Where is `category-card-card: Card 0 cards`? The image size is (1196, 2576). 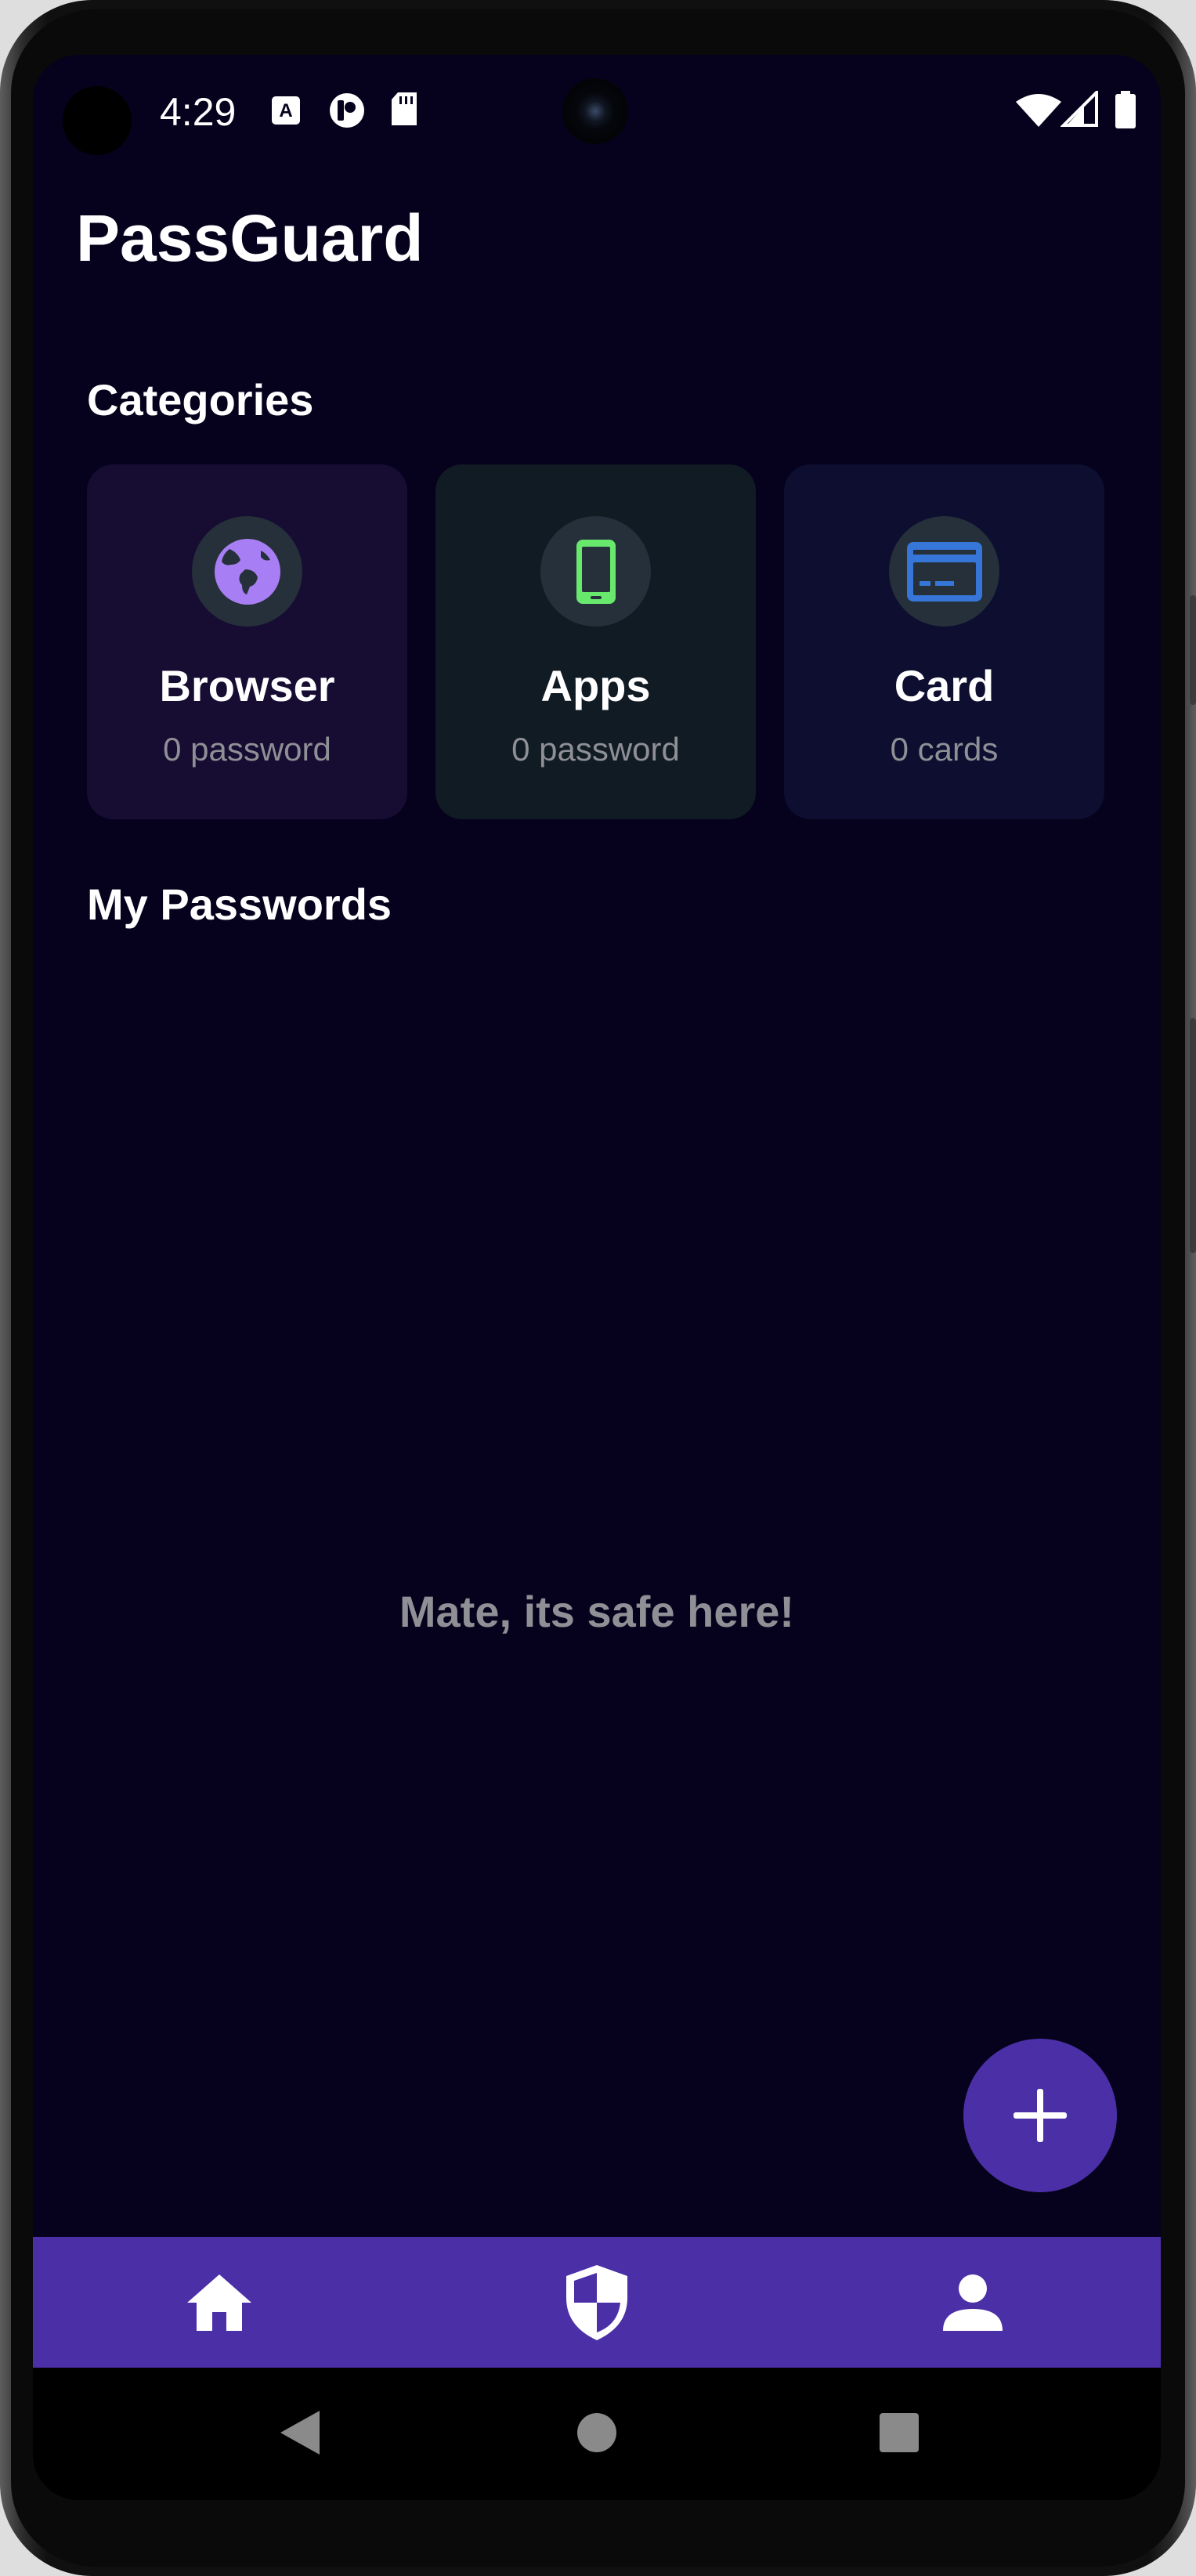 category-card-card: Card 0 cards is located at coordinates (944, 641).